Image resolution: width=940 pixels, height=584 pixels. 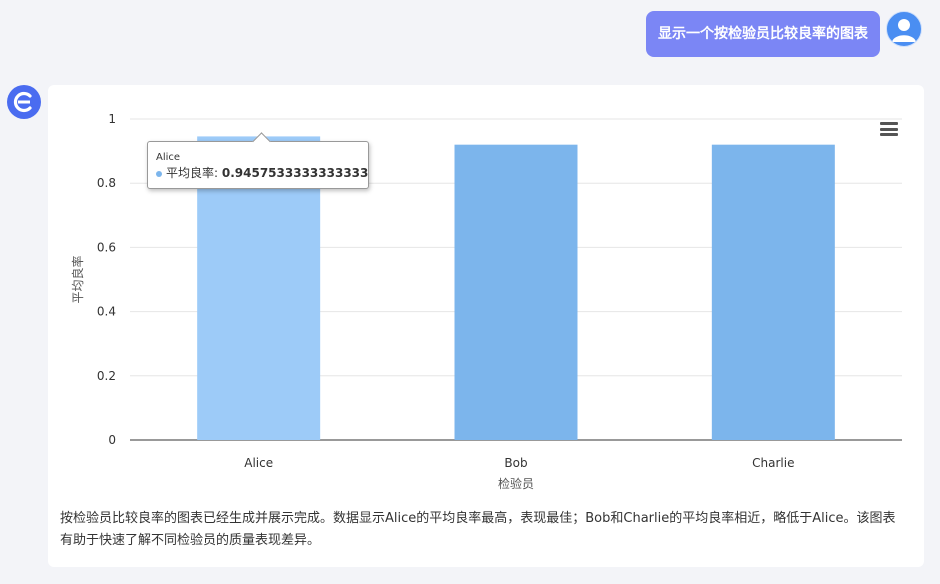 I want to click on x-axis-title: 检验员, so click(x=516, y=483).